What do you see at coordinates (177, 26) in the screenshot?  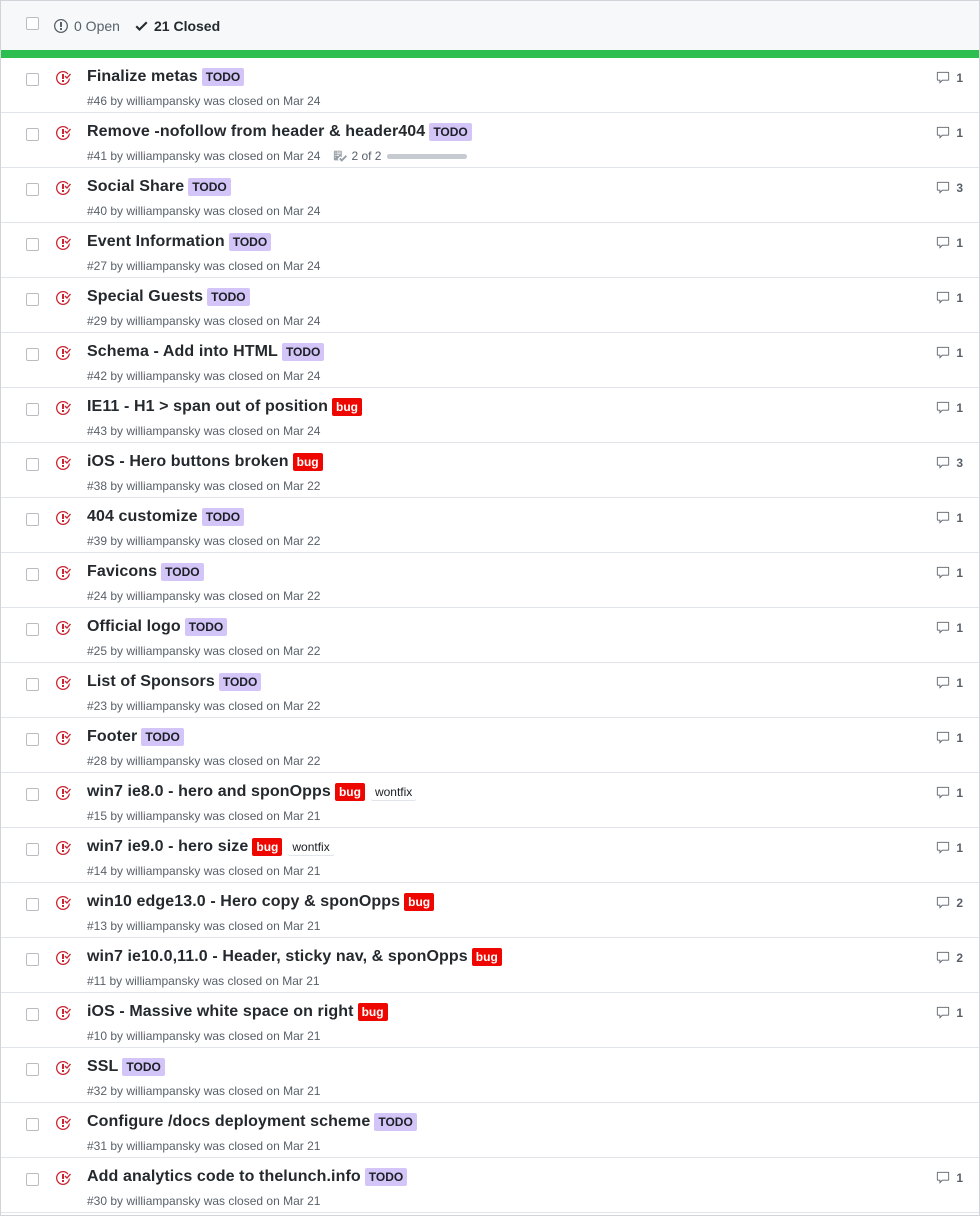 I see `closed-issues-filter: 21 Closed` at bounding box center [177, 26].